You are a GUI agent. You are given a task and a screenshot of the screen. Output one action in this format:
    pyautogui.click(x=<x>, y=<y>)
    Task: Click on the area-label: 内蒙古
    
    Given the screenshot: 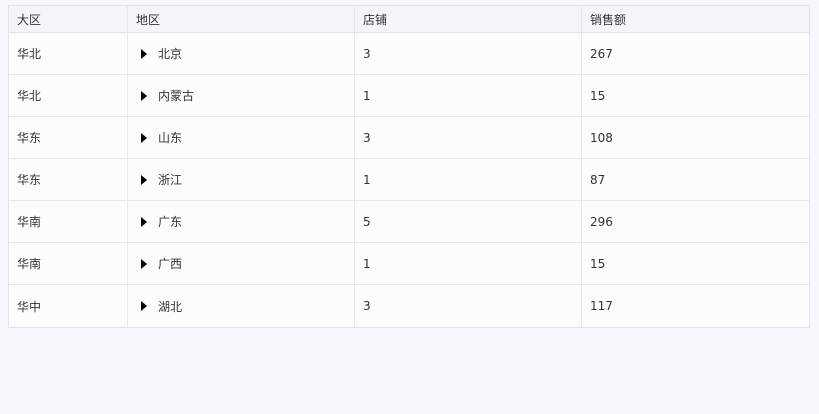 What is the action you would take?
    pyautogui.click(x=176, y=96)
    